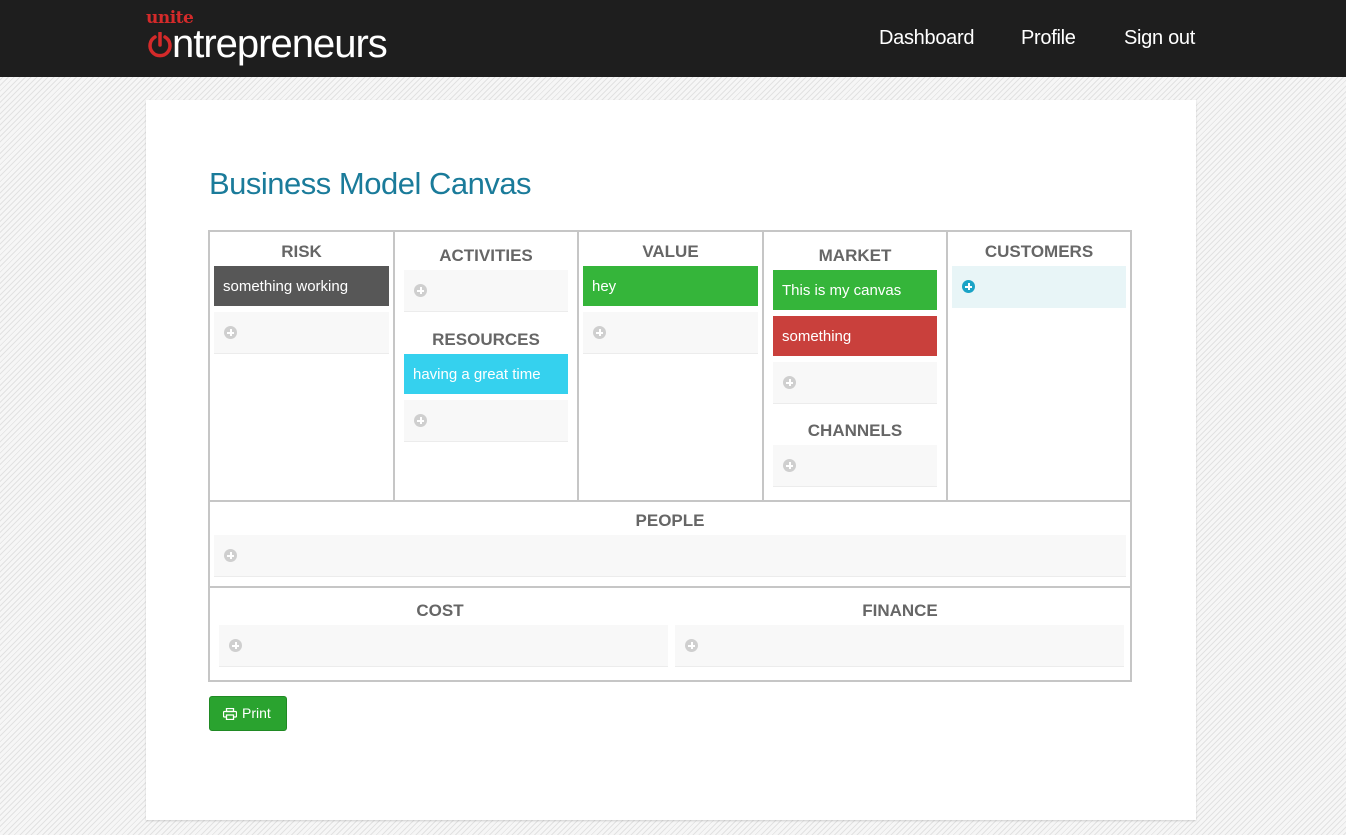 The image size is (1346, 835). I want to click on logo-wordmark: ntrepreneurs, so click(280, 44).